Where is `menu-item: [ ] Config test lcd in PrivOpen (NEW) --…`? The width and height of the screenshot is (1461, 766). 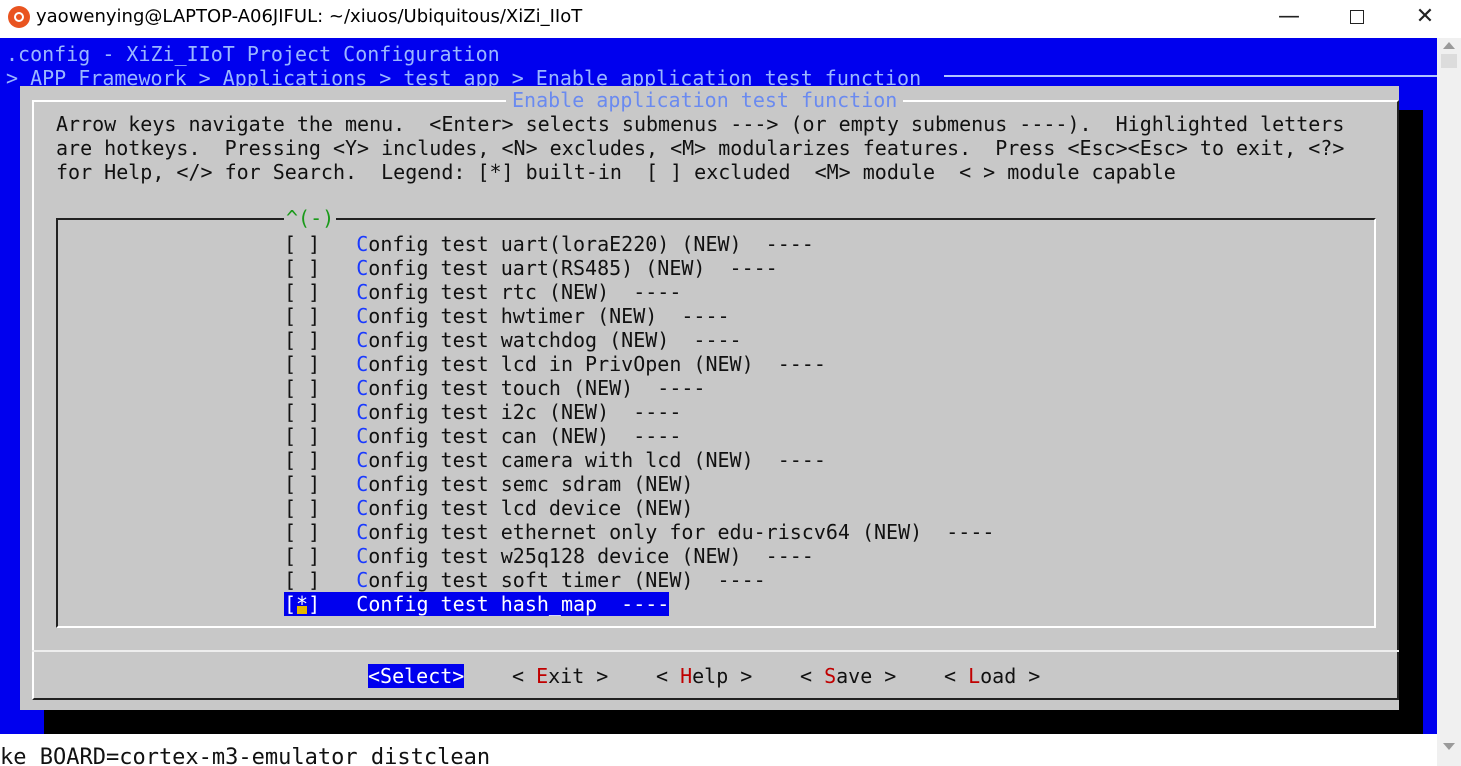
menu-item: [ ] Config test lcd in PrivOpen (NEW) --… is located at coordinates (555, 364).